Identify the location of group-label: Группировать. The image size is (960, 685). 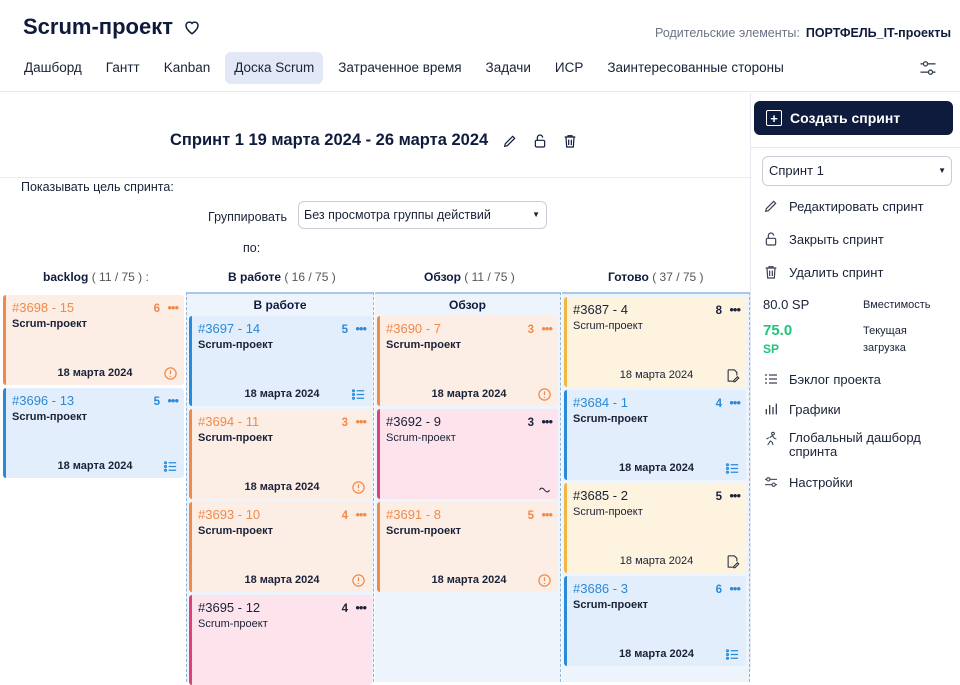
(247, 217).